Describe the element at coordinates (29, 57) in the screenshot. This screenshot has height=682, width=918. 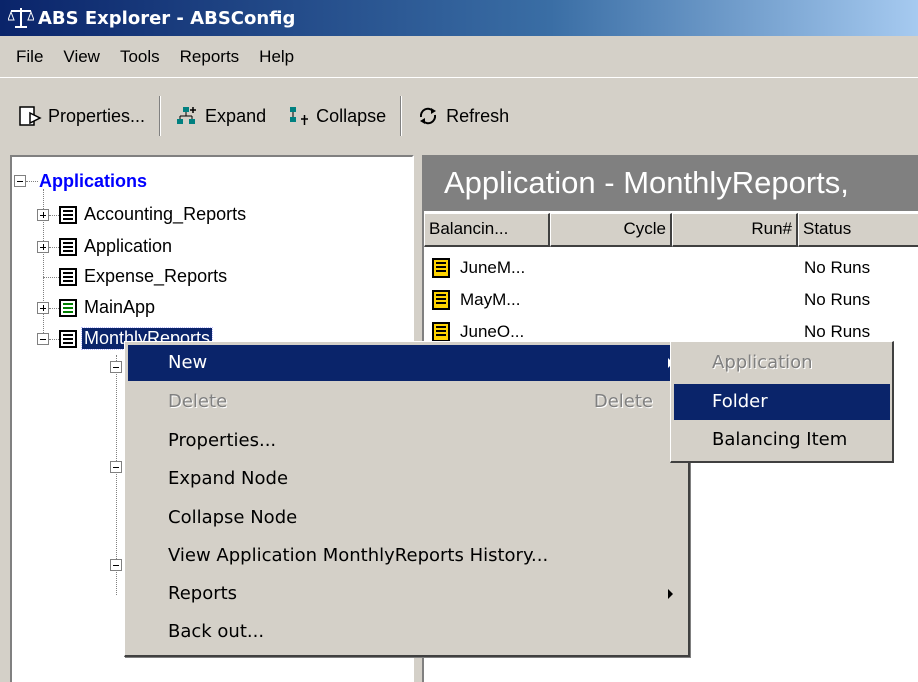
I see `menu-file: File` at that location.